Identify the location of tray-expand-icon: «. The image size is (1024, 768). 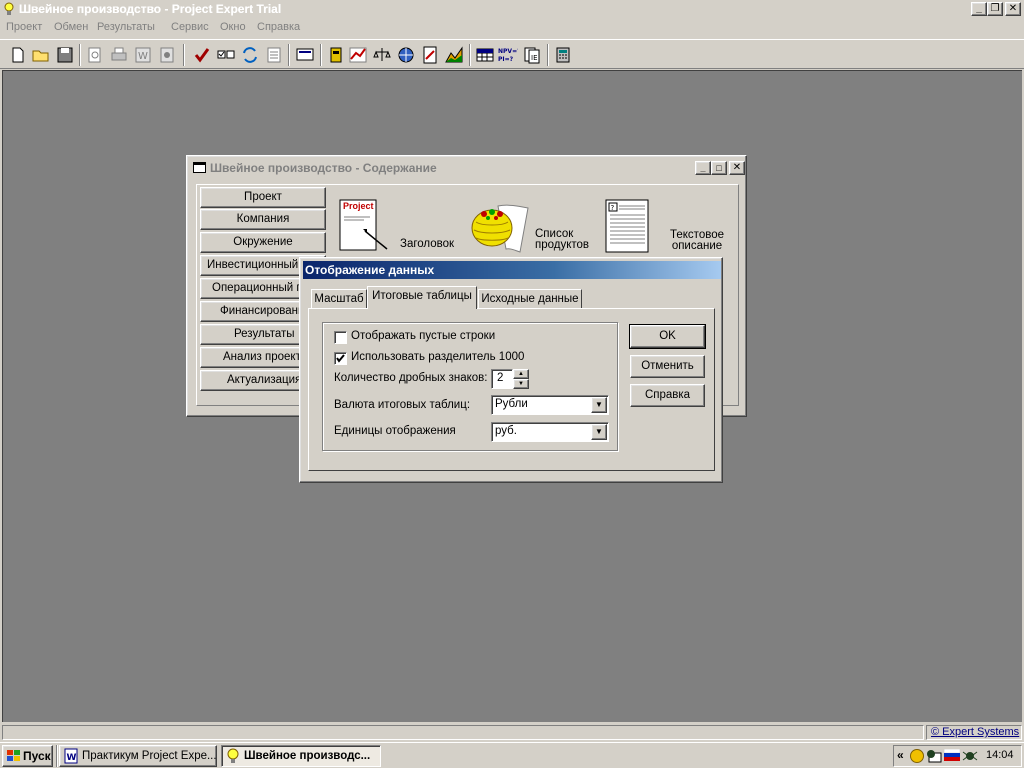
(900, 755).